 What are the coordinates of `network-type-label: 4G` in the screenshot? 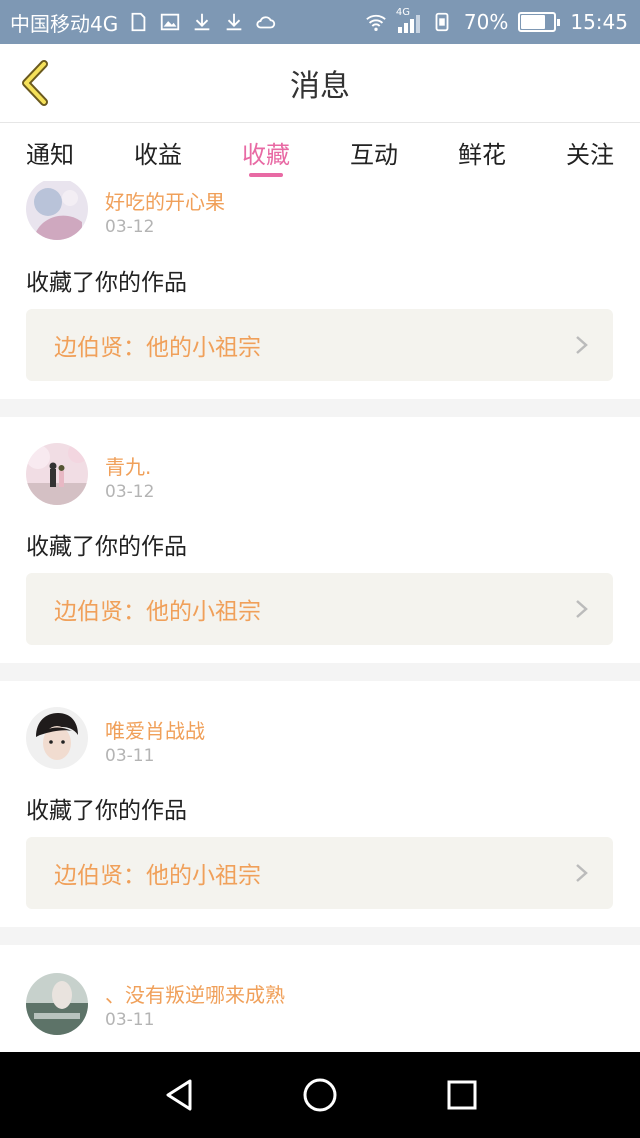 It's located at (403, 12).